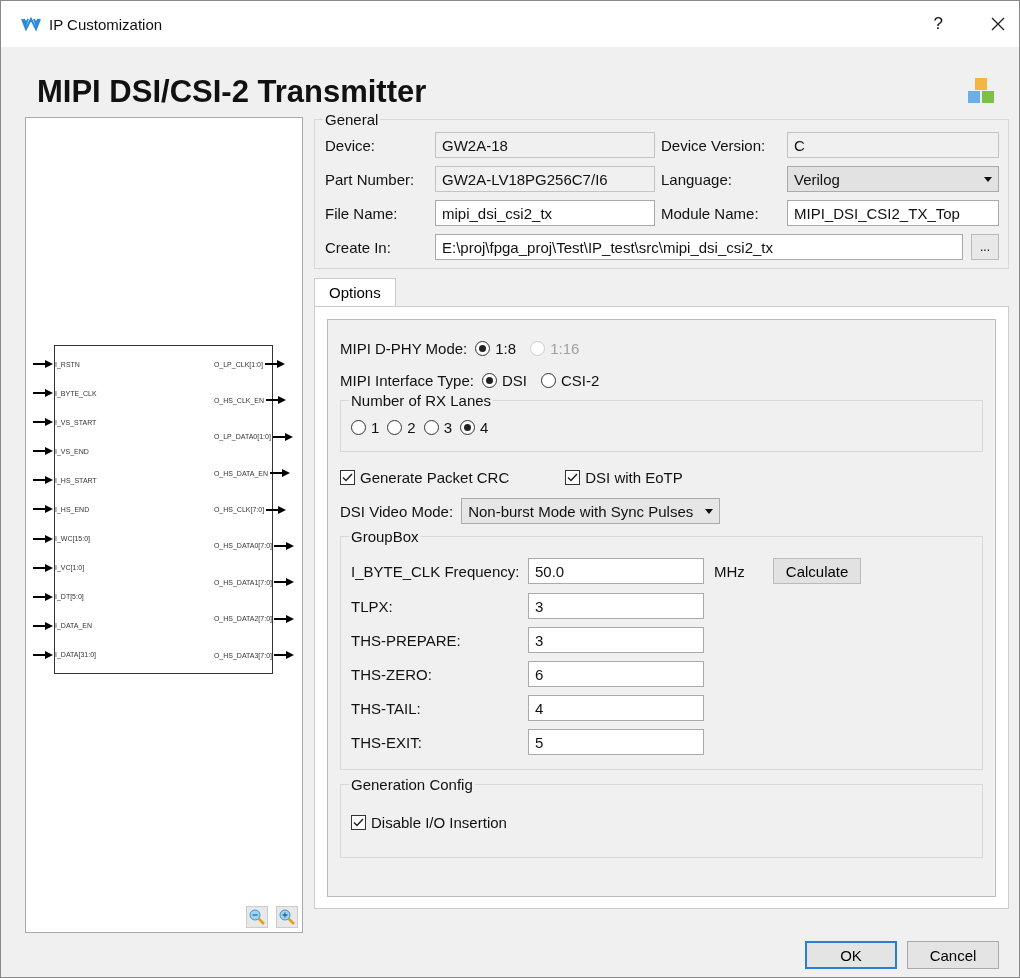  I want to click on zoom-in-icon, so click(287, 917).